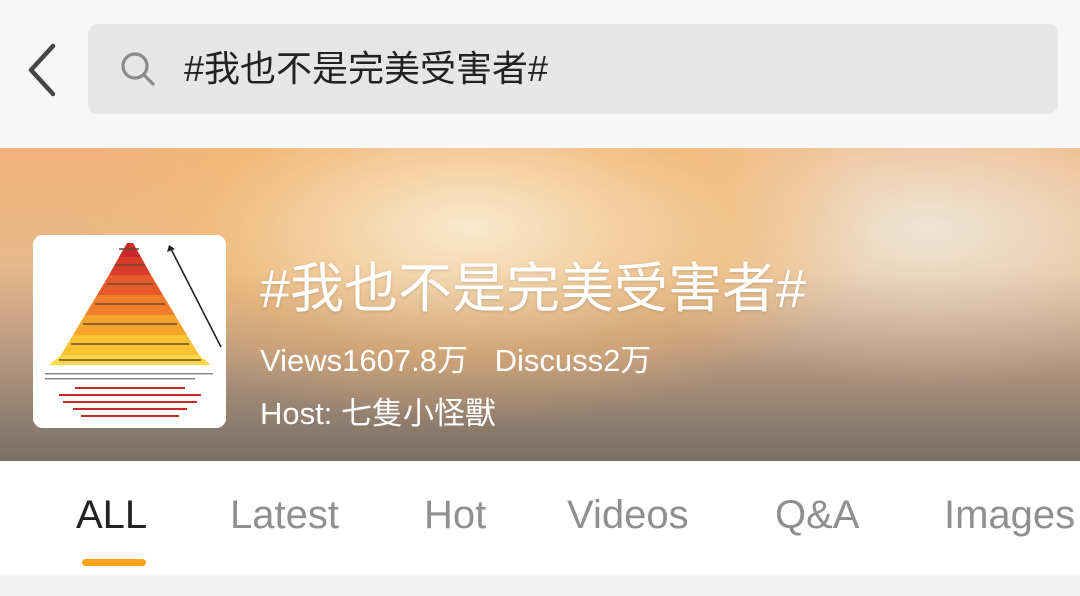 This screenshot has height=596, width=1080. What do you see at coordinates (114, 562) in the screenshot?
I see `active-tab-indicator` at bounding box center [114, 562].